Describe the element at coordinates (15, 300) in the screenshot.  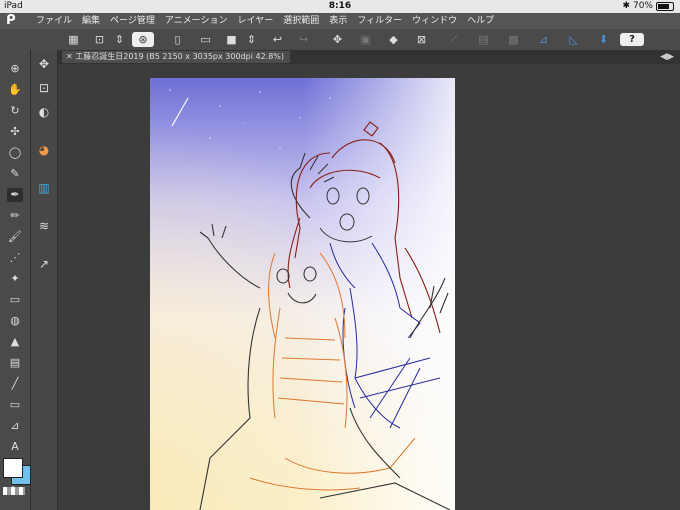
I see `eraser-icon: ▭` at that location.